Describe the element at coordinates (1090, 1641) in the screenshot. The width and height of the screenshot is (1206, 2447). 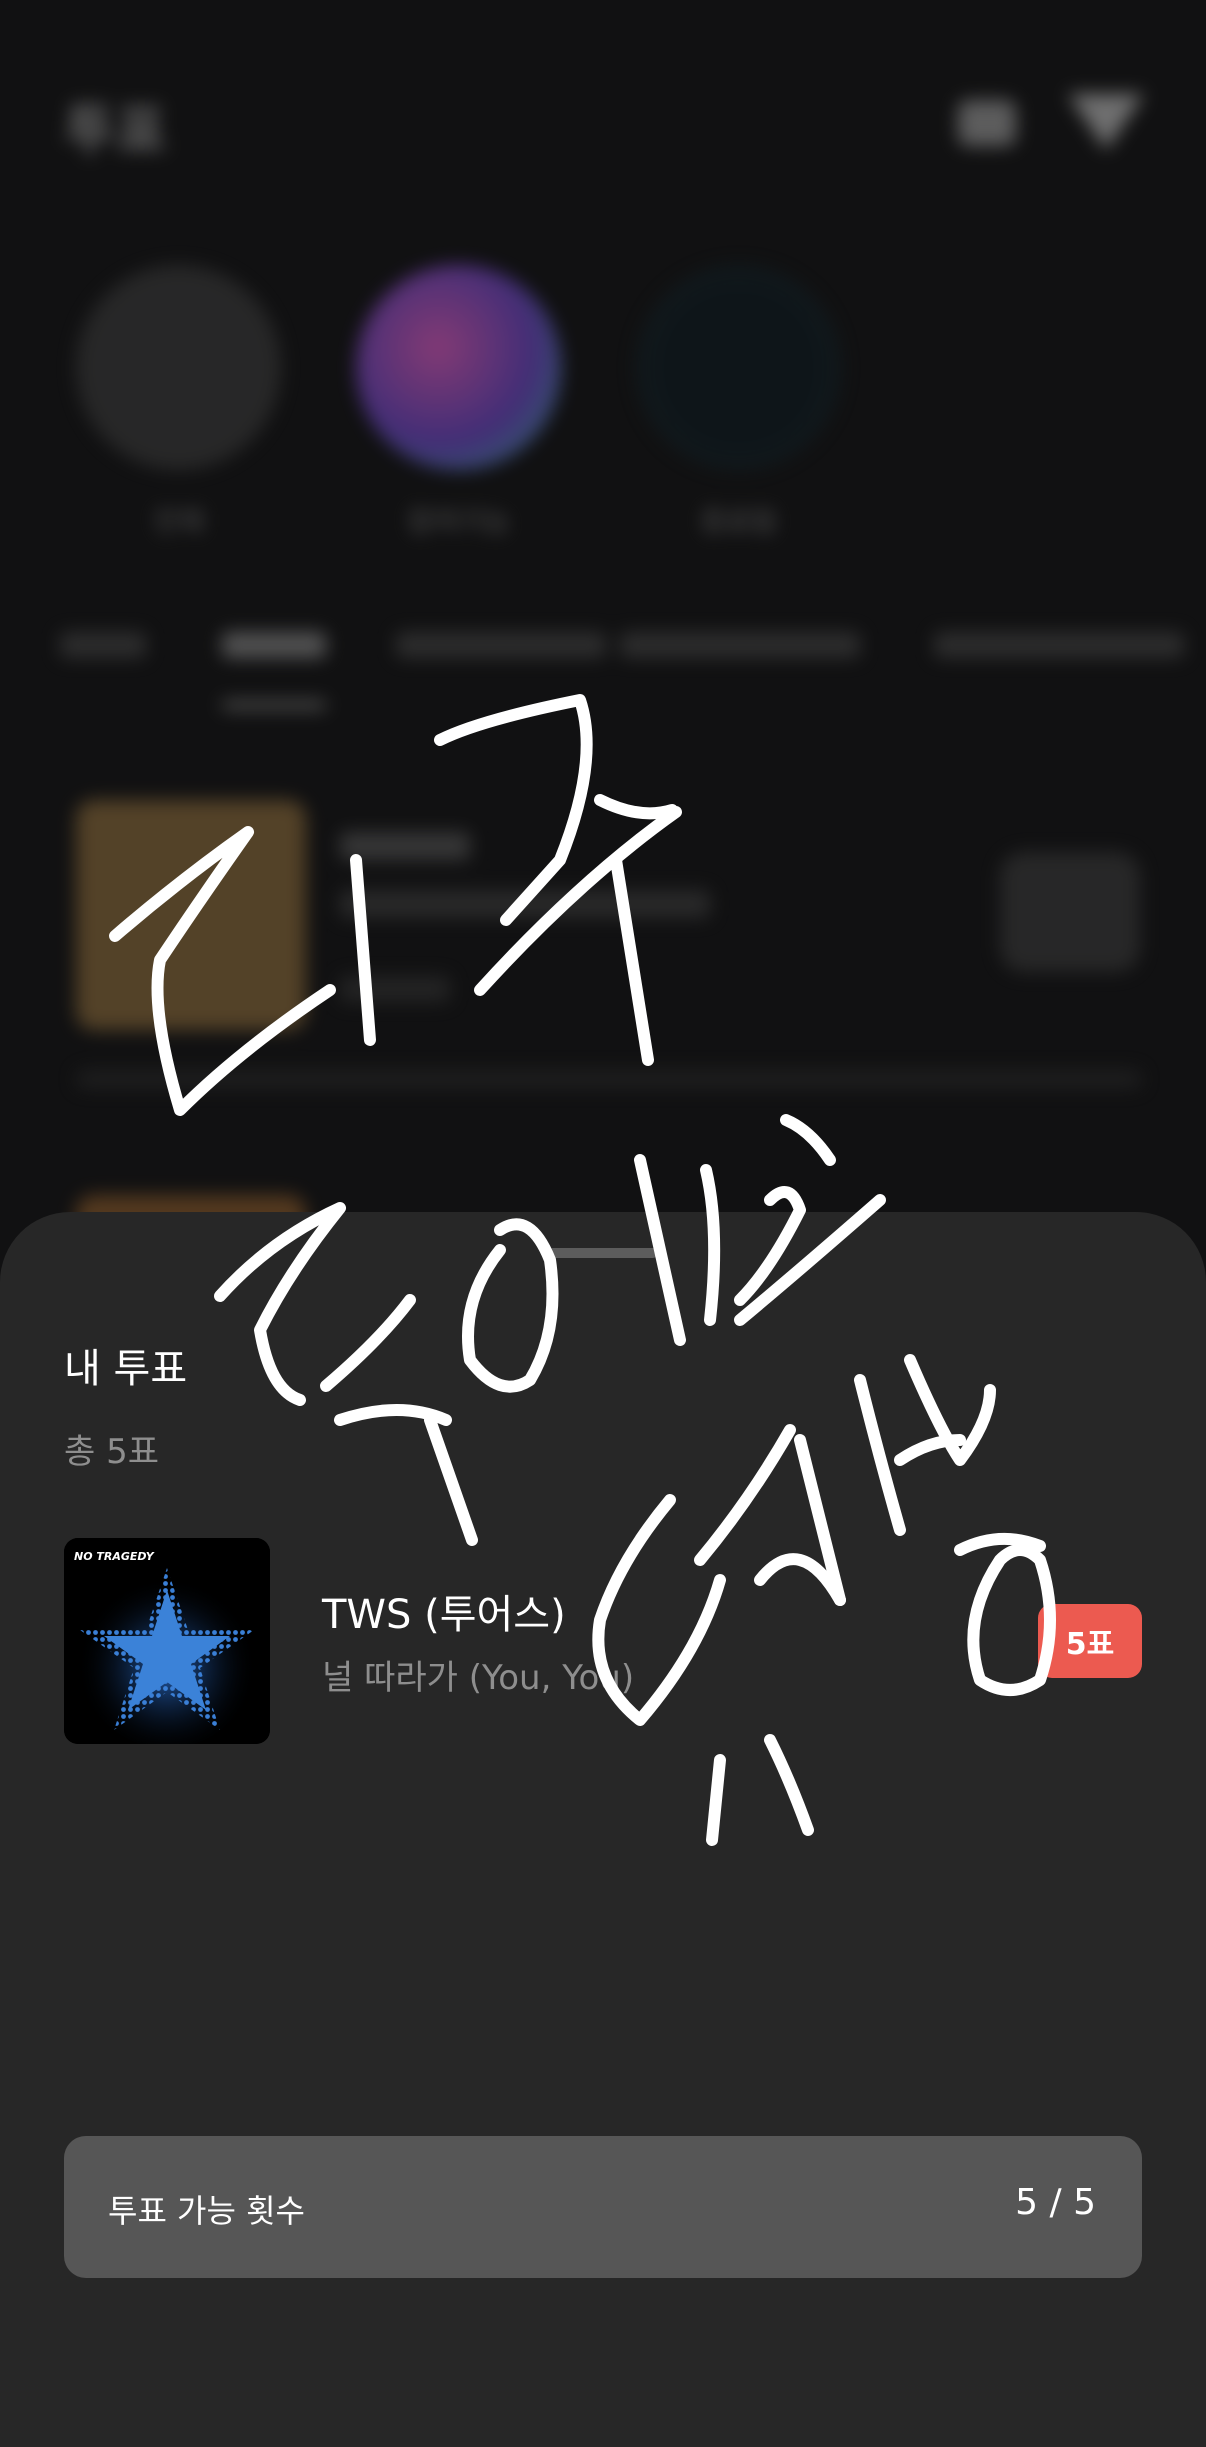
I see `vote-count-badge: 5표` at that location.